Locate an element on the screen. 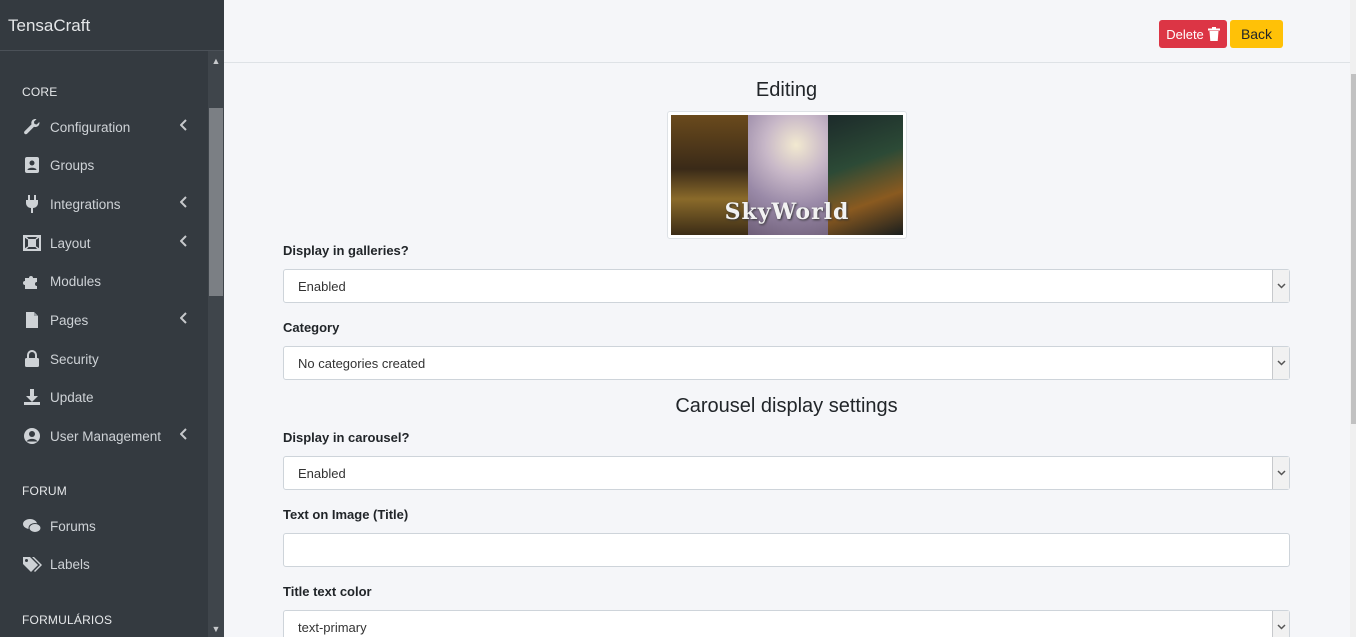 The image size is (1356, 637). back-button: Back is located at coordinates (1256, 34).